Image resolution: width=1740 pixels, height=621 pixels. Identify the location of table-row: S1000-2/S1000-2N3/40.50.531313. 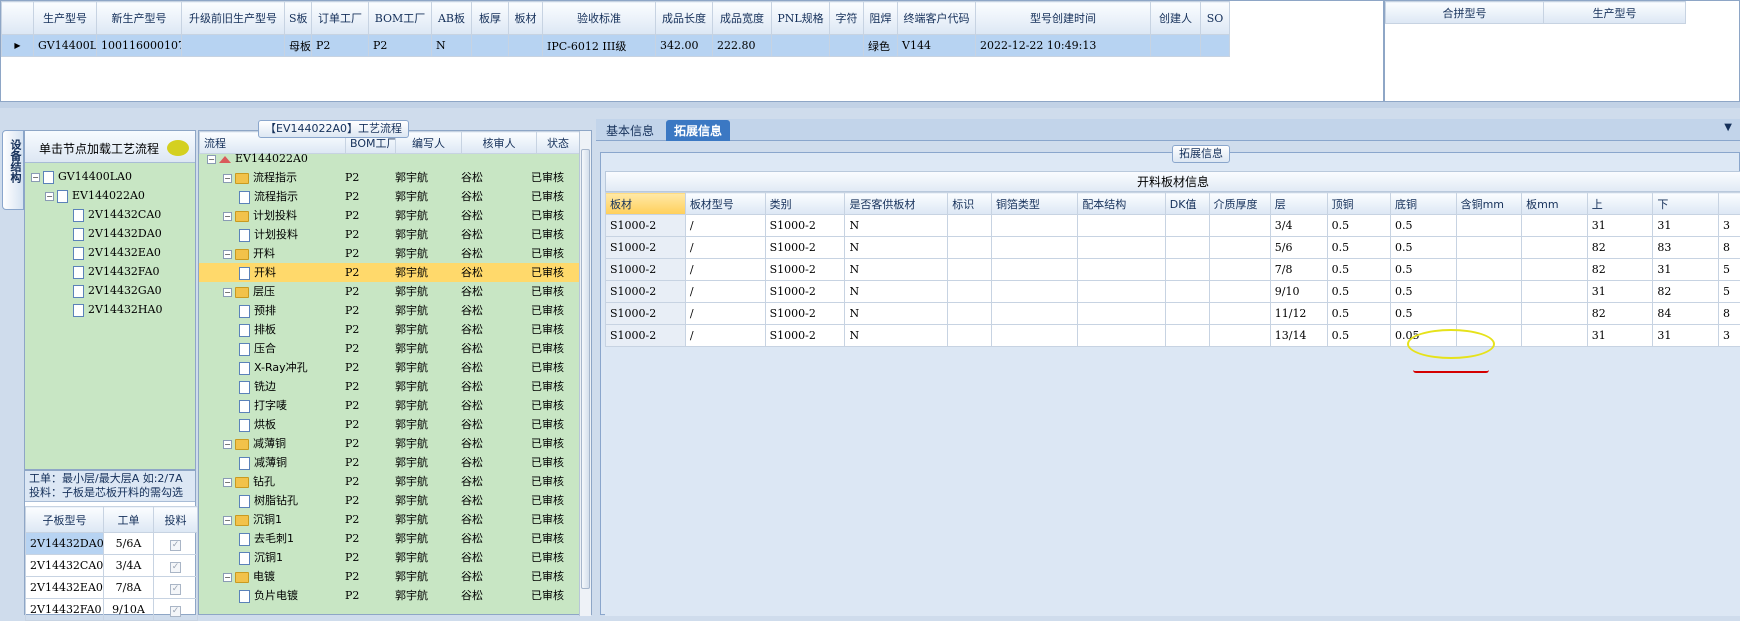
(1173, 226).